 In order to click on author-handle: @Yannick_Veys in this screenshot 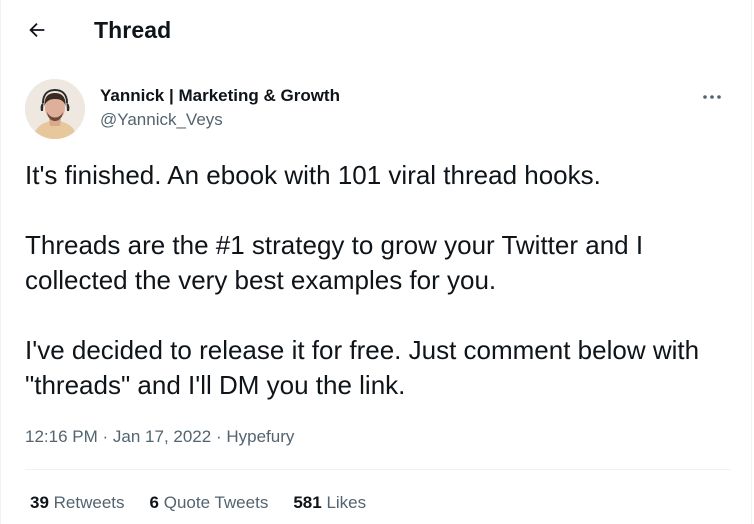, I will do `click(220, 120)`.